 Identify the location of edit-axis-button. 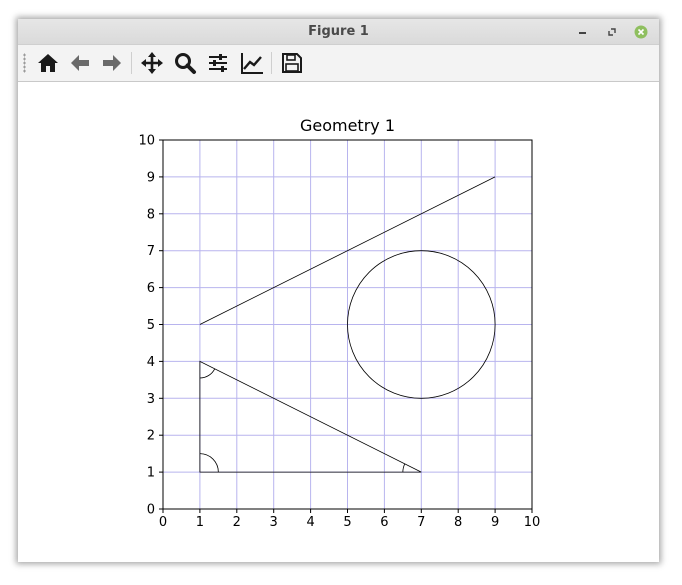
(252, 63).